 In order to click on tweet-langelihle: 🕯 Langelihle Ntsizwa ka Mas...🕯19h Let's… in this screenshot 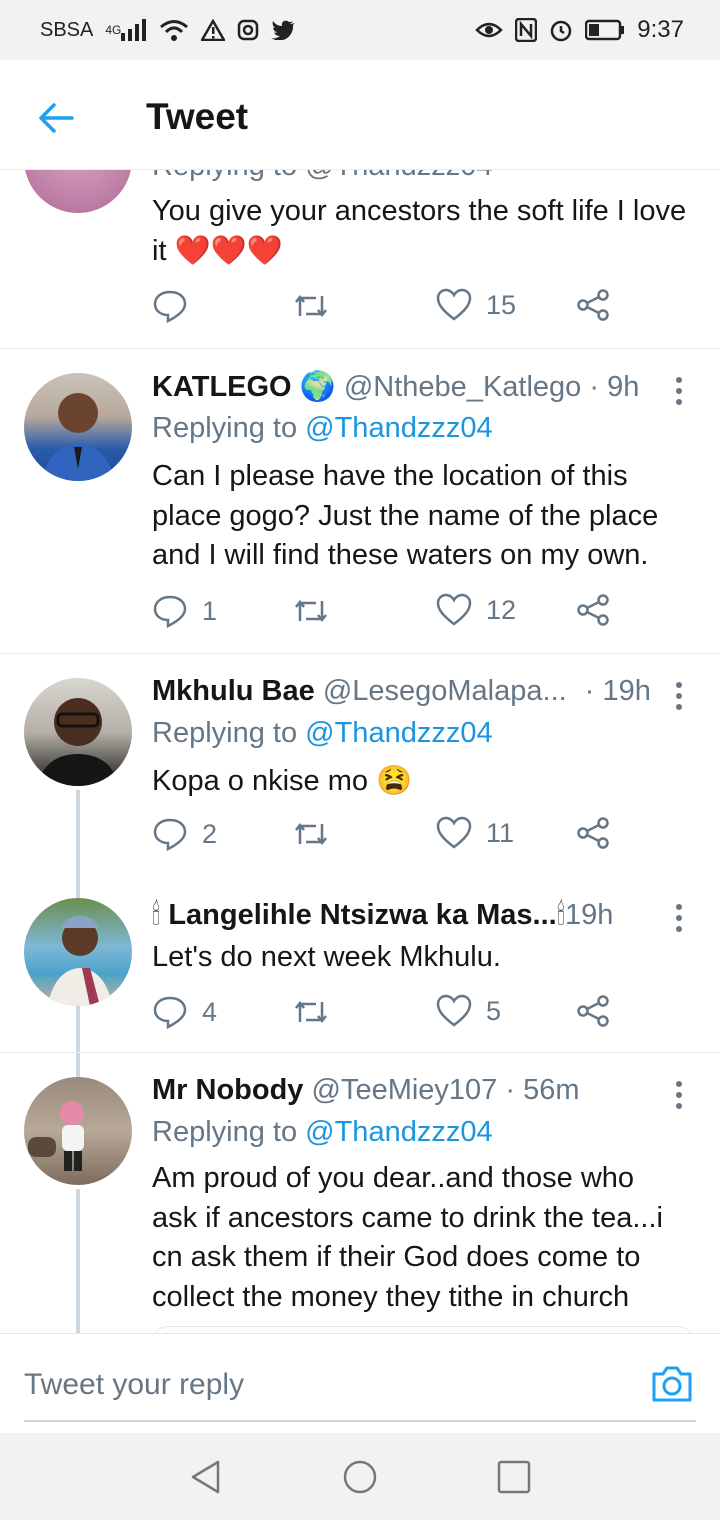, I will do `click(360, 965)`.